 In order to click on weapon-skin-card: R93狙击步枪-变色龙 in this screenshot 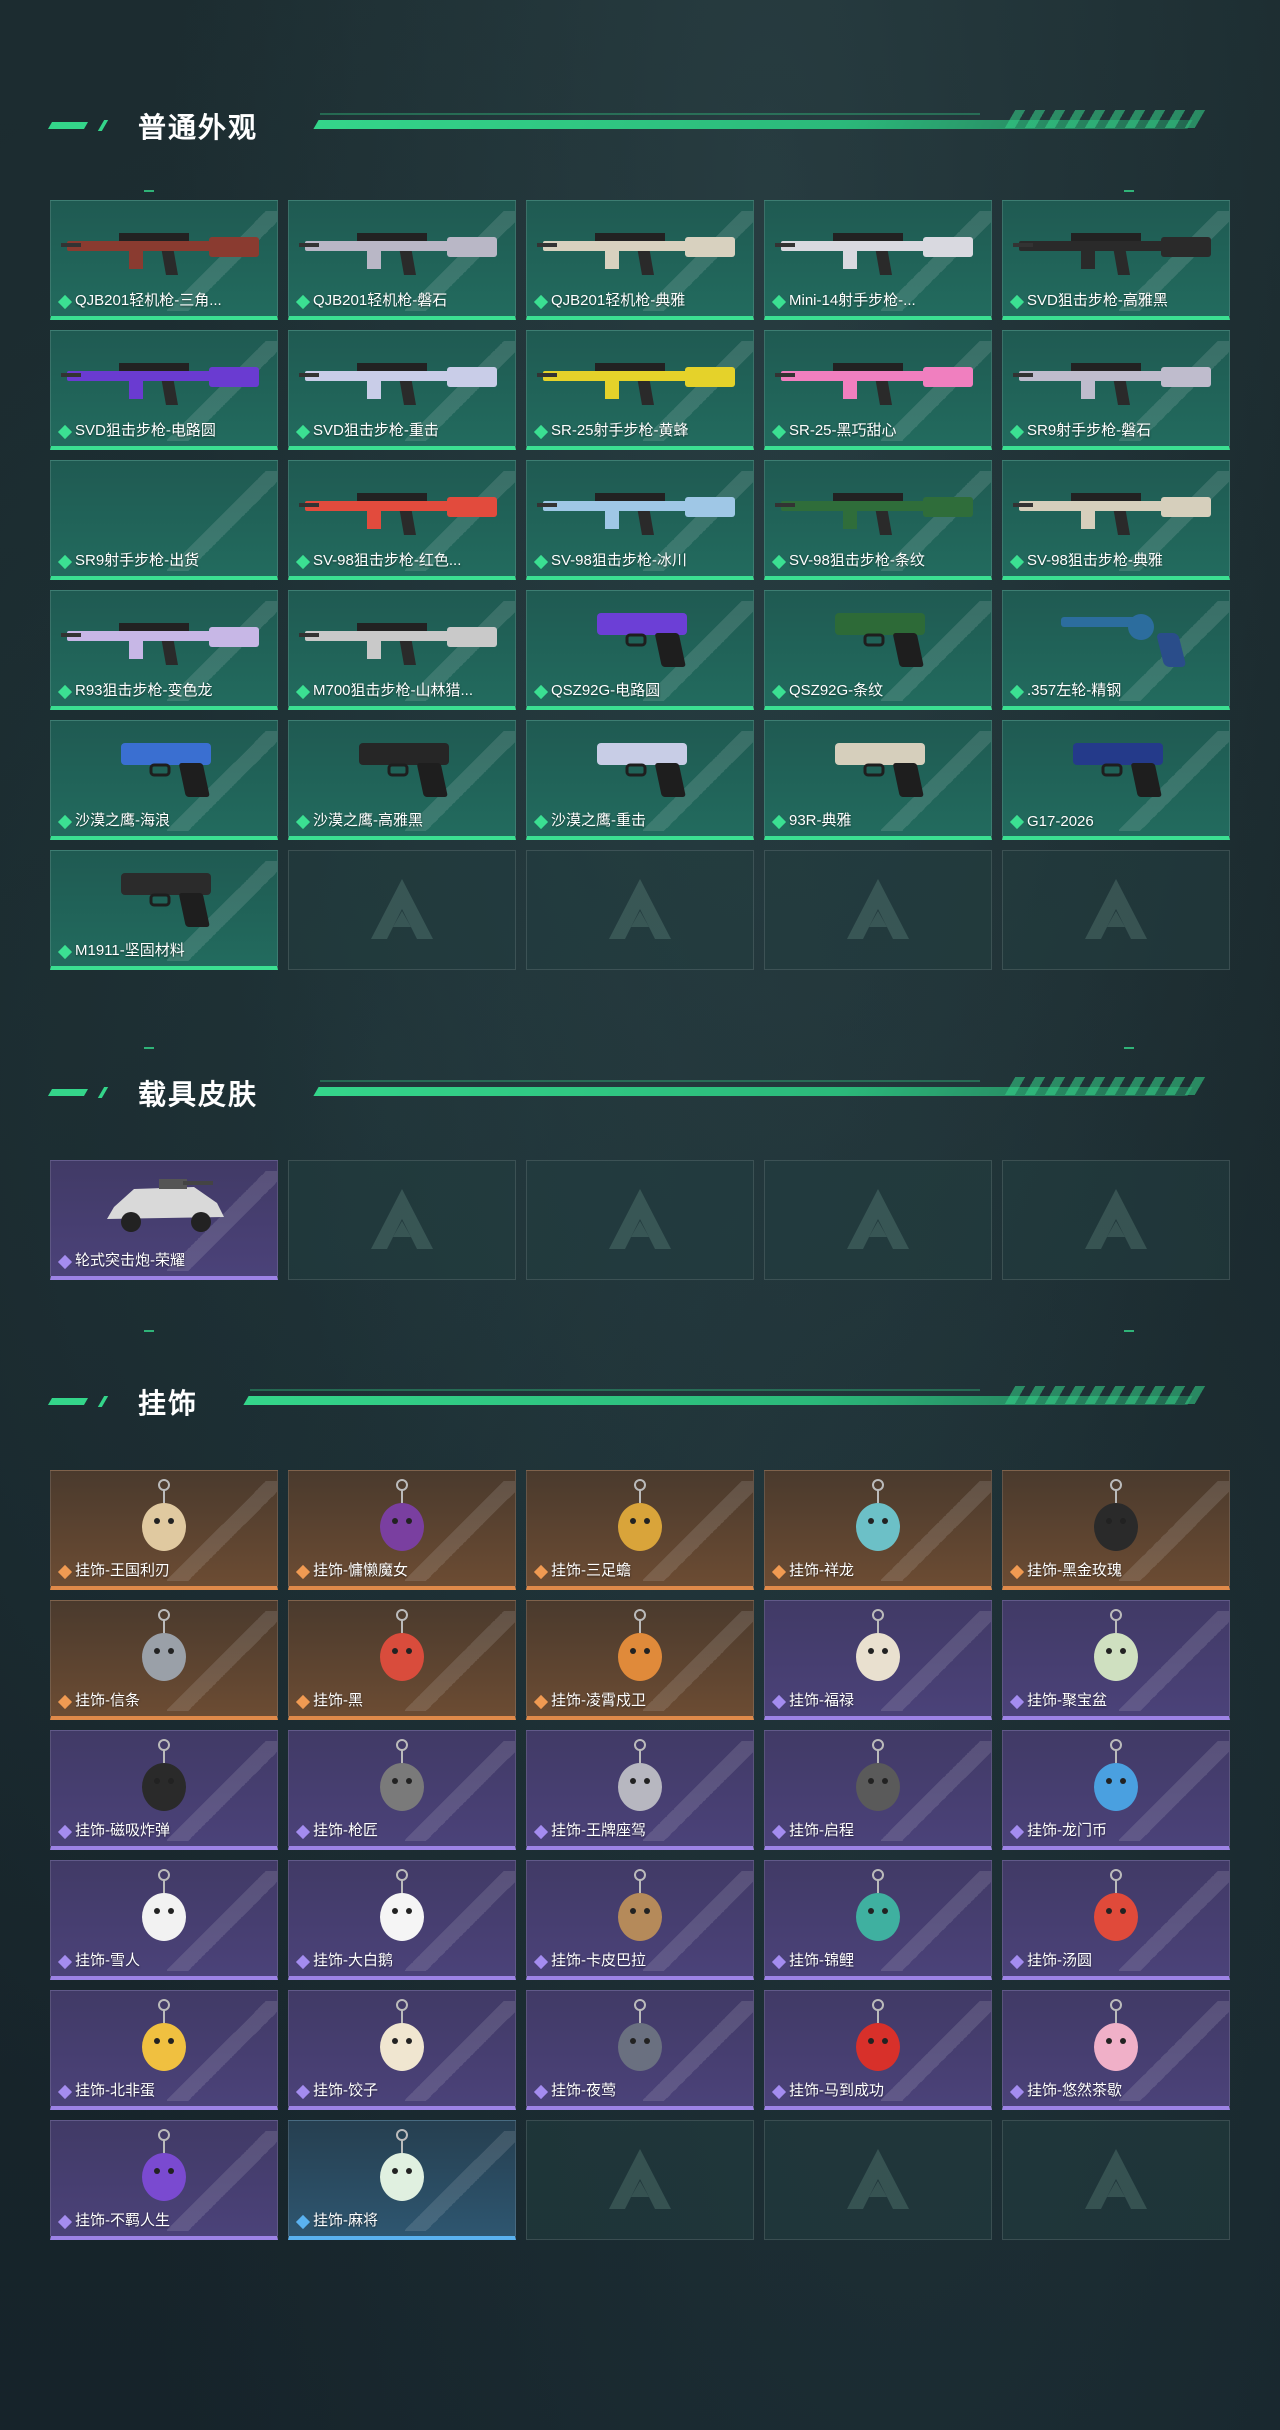, I will do `click(164, 650)`.